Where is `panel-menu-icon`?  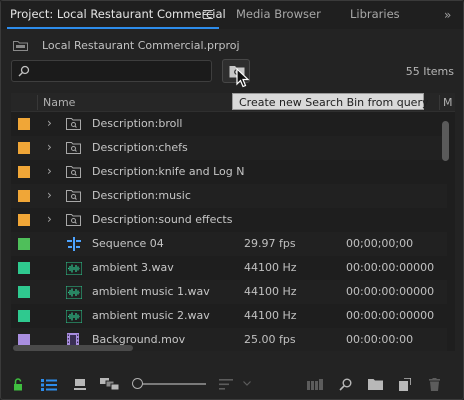 panel-menu-icon is located at coordinates (208, 14).